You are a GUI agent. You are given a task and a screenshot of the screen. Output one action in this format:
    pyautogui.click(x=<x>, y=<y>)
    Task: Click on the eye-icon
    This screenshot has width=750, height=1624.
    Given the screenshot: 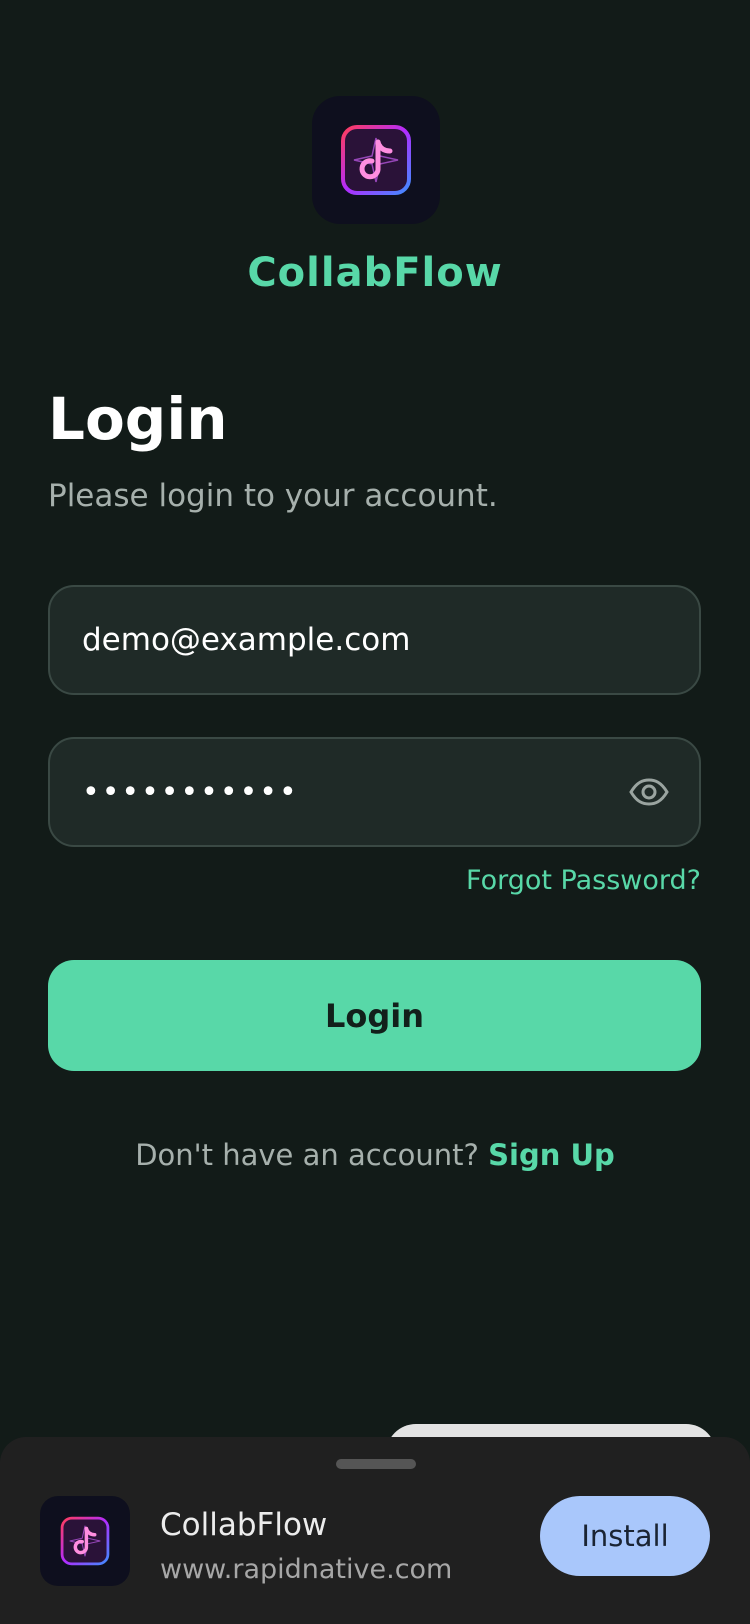 What is the action you would take?
    pyautogui.click(x=649, y=792)
    